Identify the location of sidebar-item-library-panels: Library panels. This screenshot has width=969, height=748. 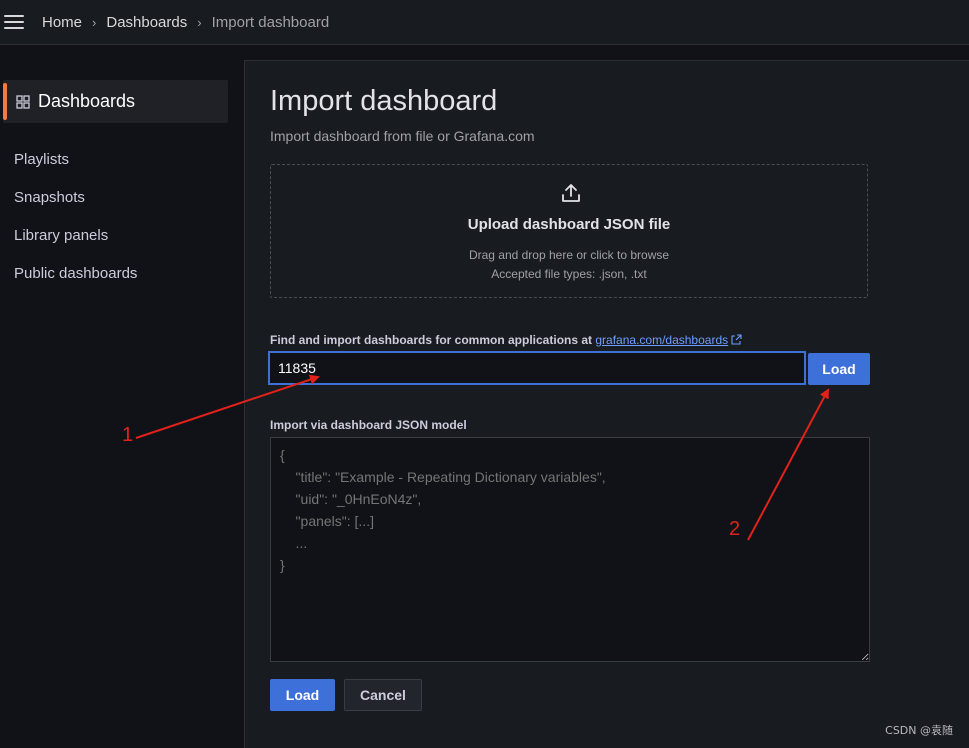
(61, 235).